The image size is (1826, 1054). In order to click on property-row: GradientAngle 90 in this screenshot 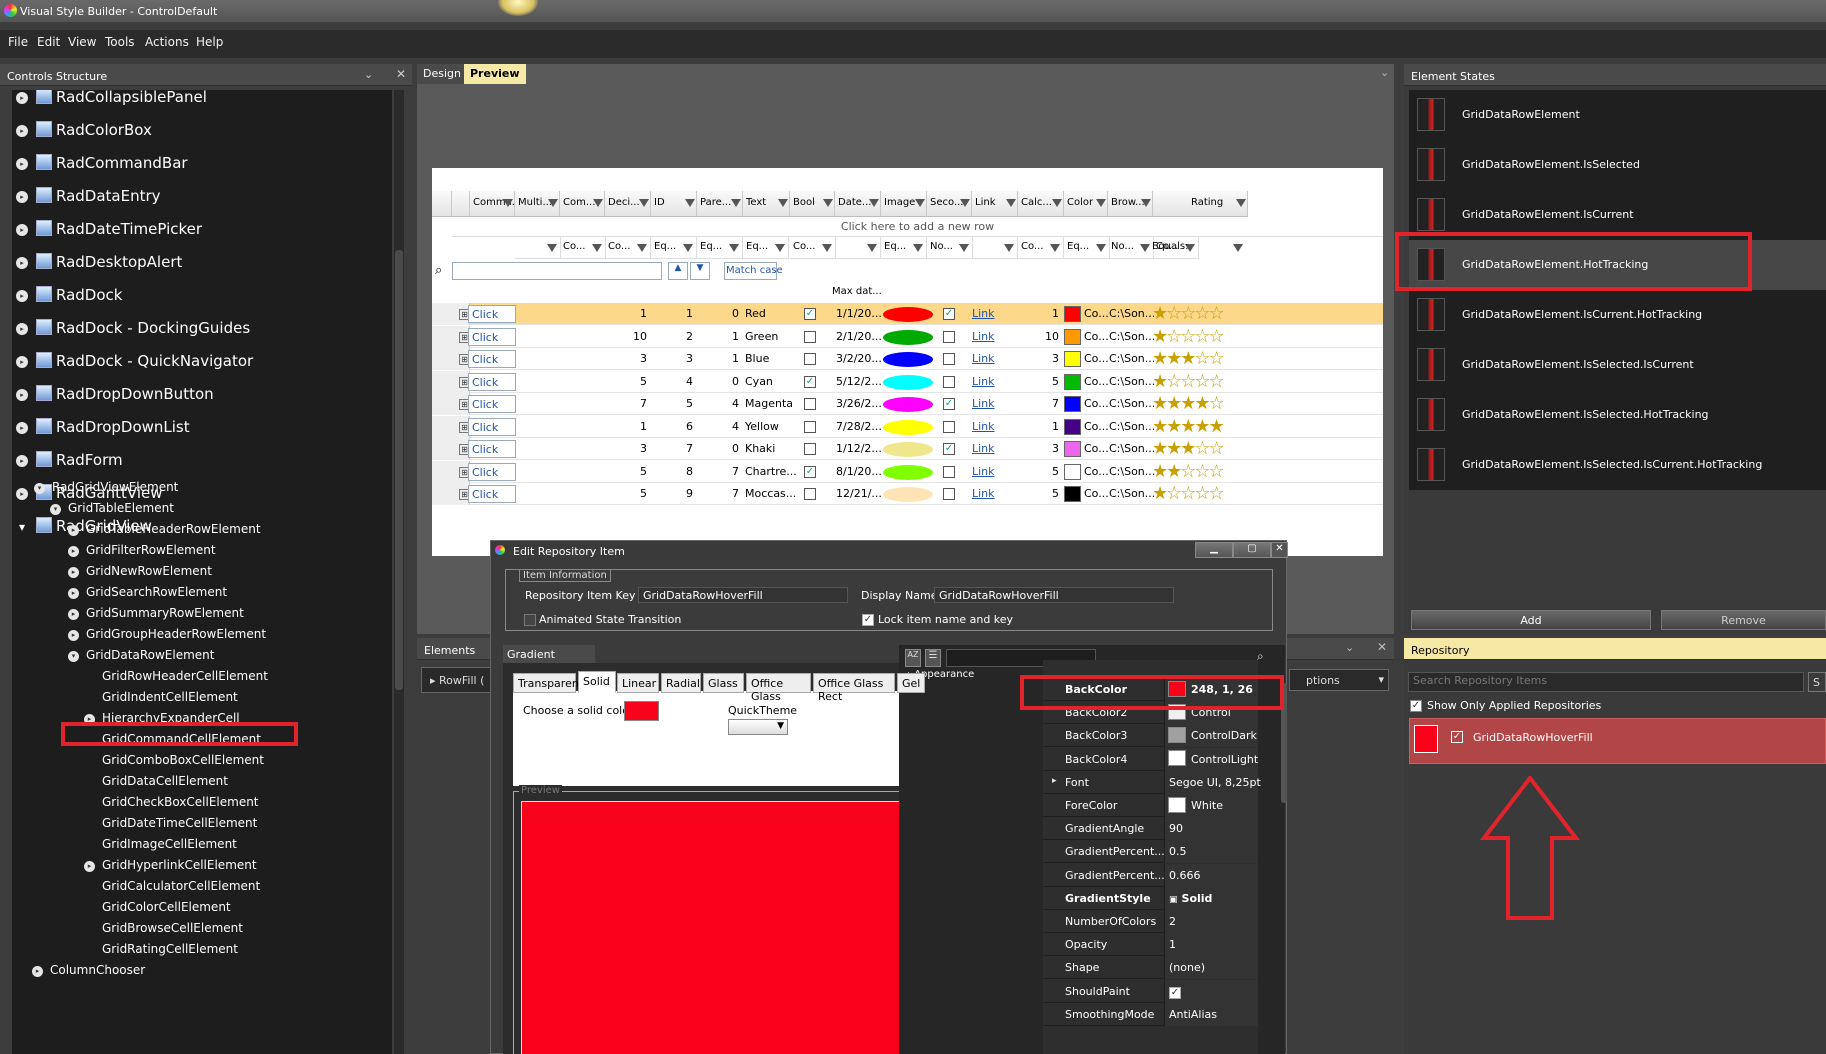, I will do `click(1150, 829)`.